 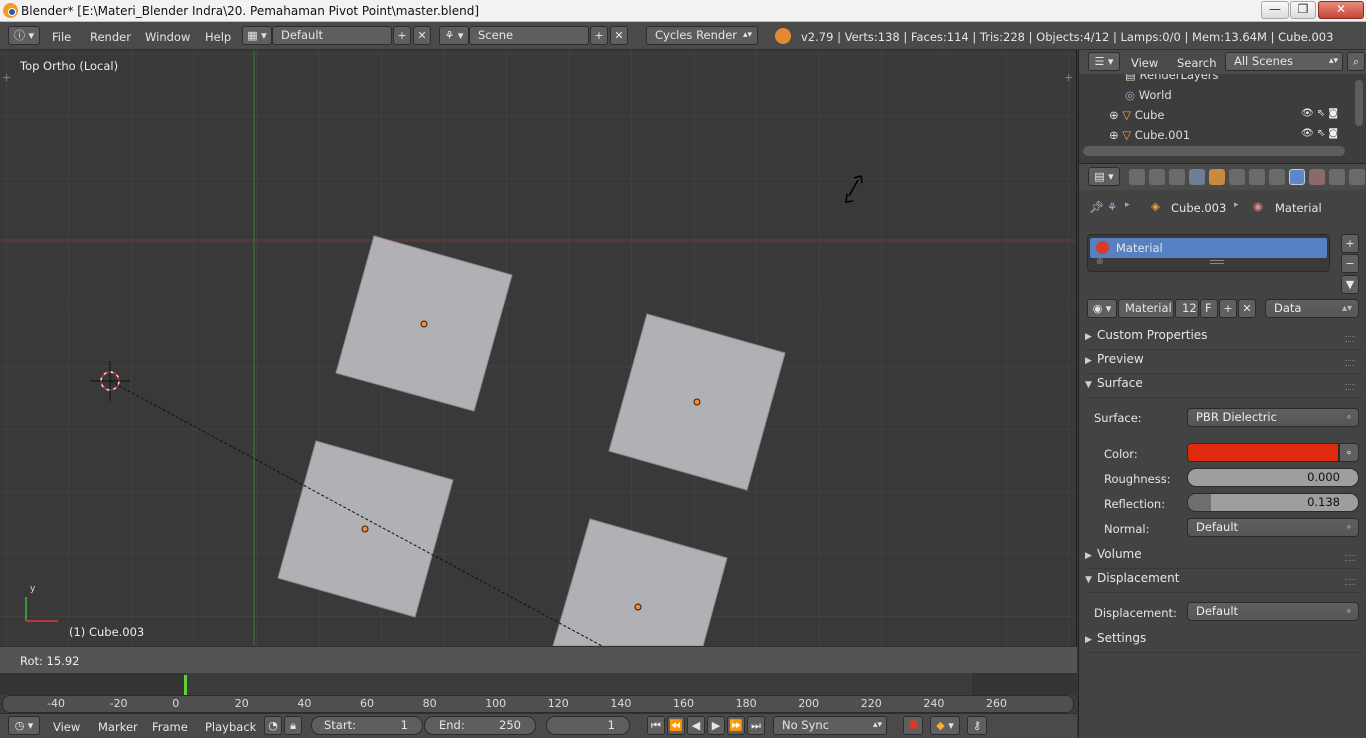 What do you see at coordinates (1144, 63) in the screenshot?
I see `outliner-menu-view: View` at bounding box center [1144, 63].